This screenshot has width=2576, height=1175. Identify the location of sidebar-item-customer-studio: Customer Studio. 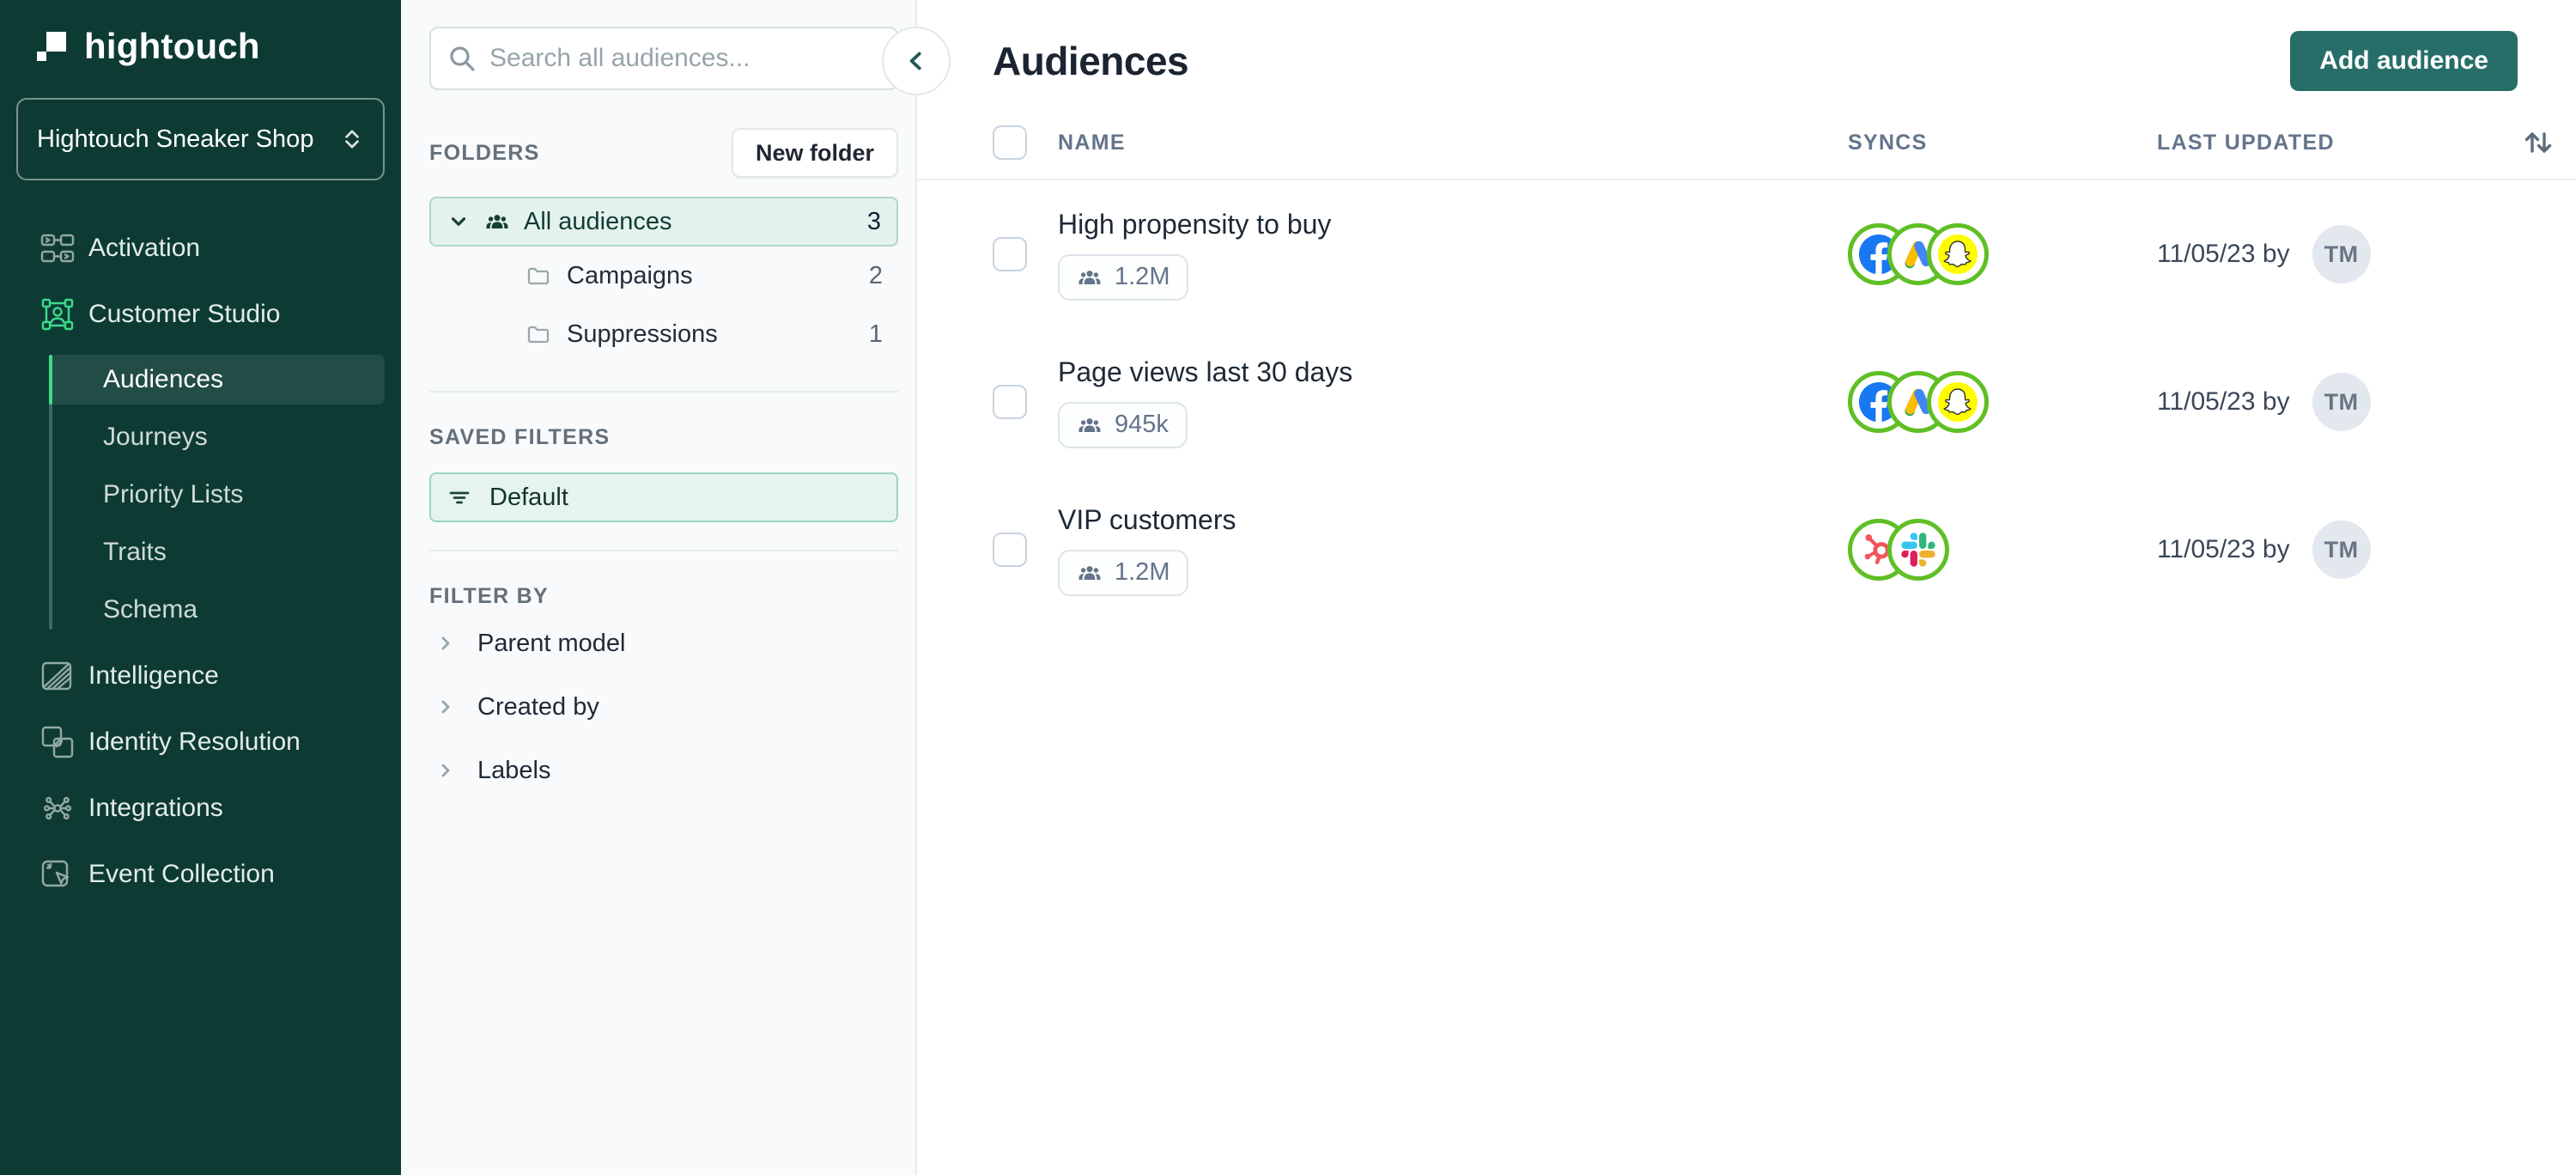
(201, 314).